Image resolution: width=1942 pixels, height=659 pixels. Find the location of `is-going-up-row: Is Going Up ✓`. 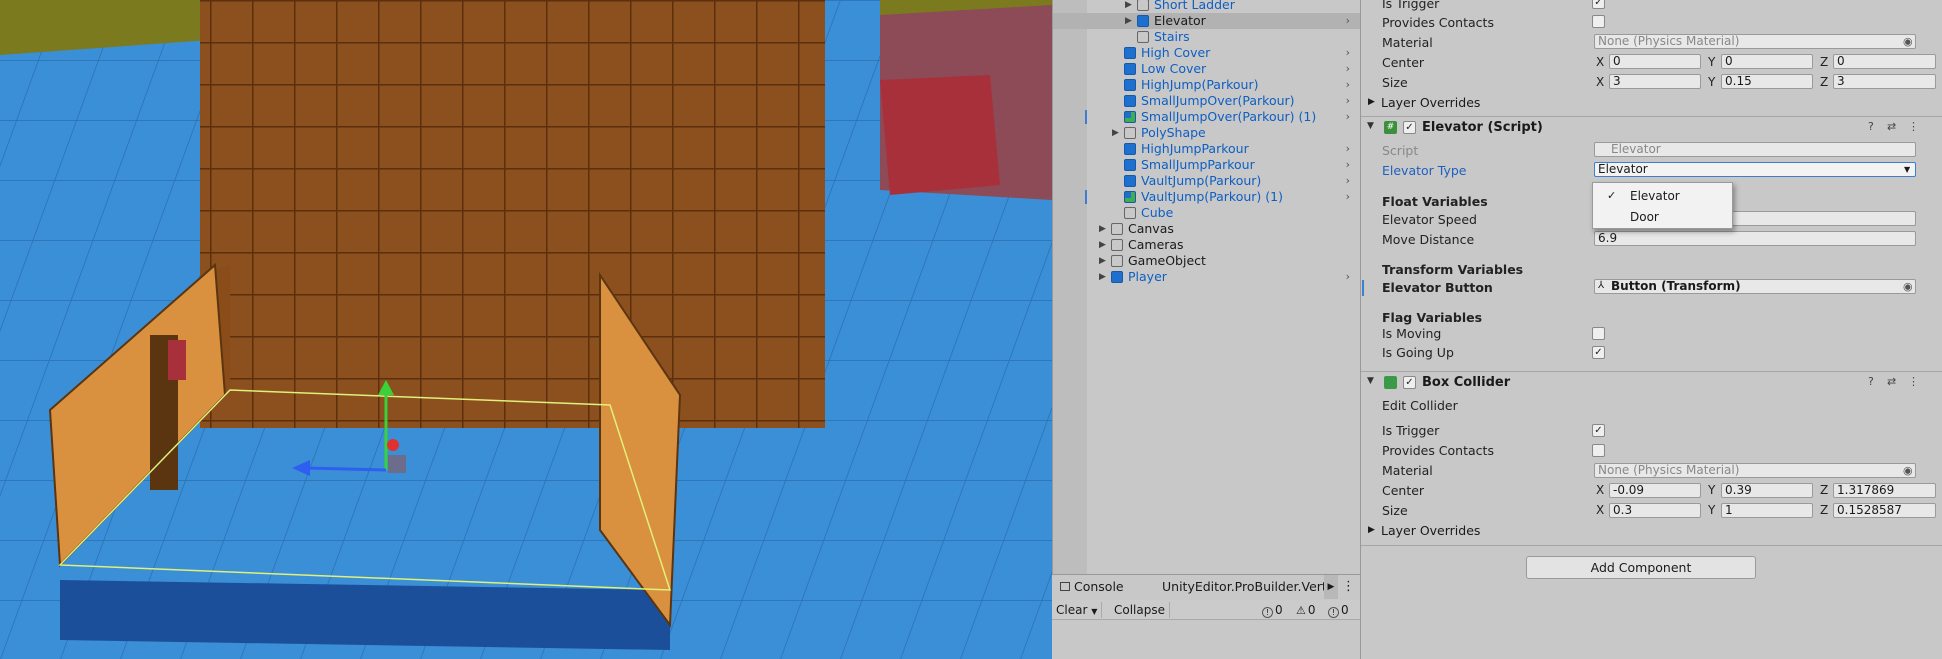

is-going-up-row: Is Going Up ✓ is located at coordinates (1651, 353).